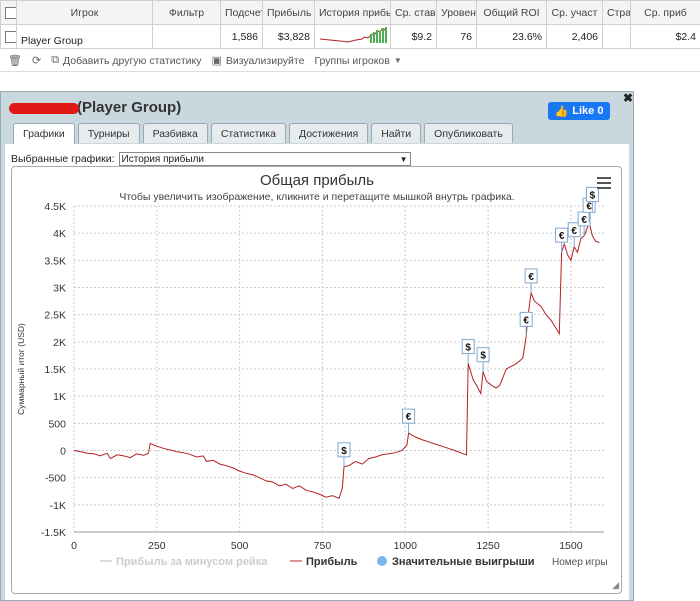  Describe the element at coordinates (511, 12) in the screenshot. I see `col-roi: Общий ROI` at that location.